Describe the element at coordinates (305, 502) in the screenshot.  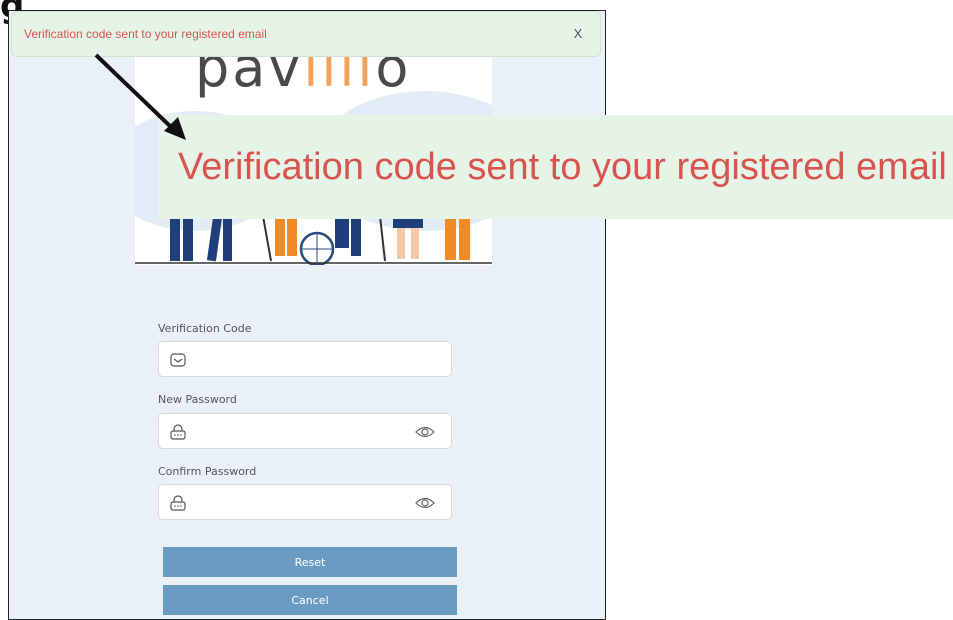
I see `confirm-password-field` at that location.